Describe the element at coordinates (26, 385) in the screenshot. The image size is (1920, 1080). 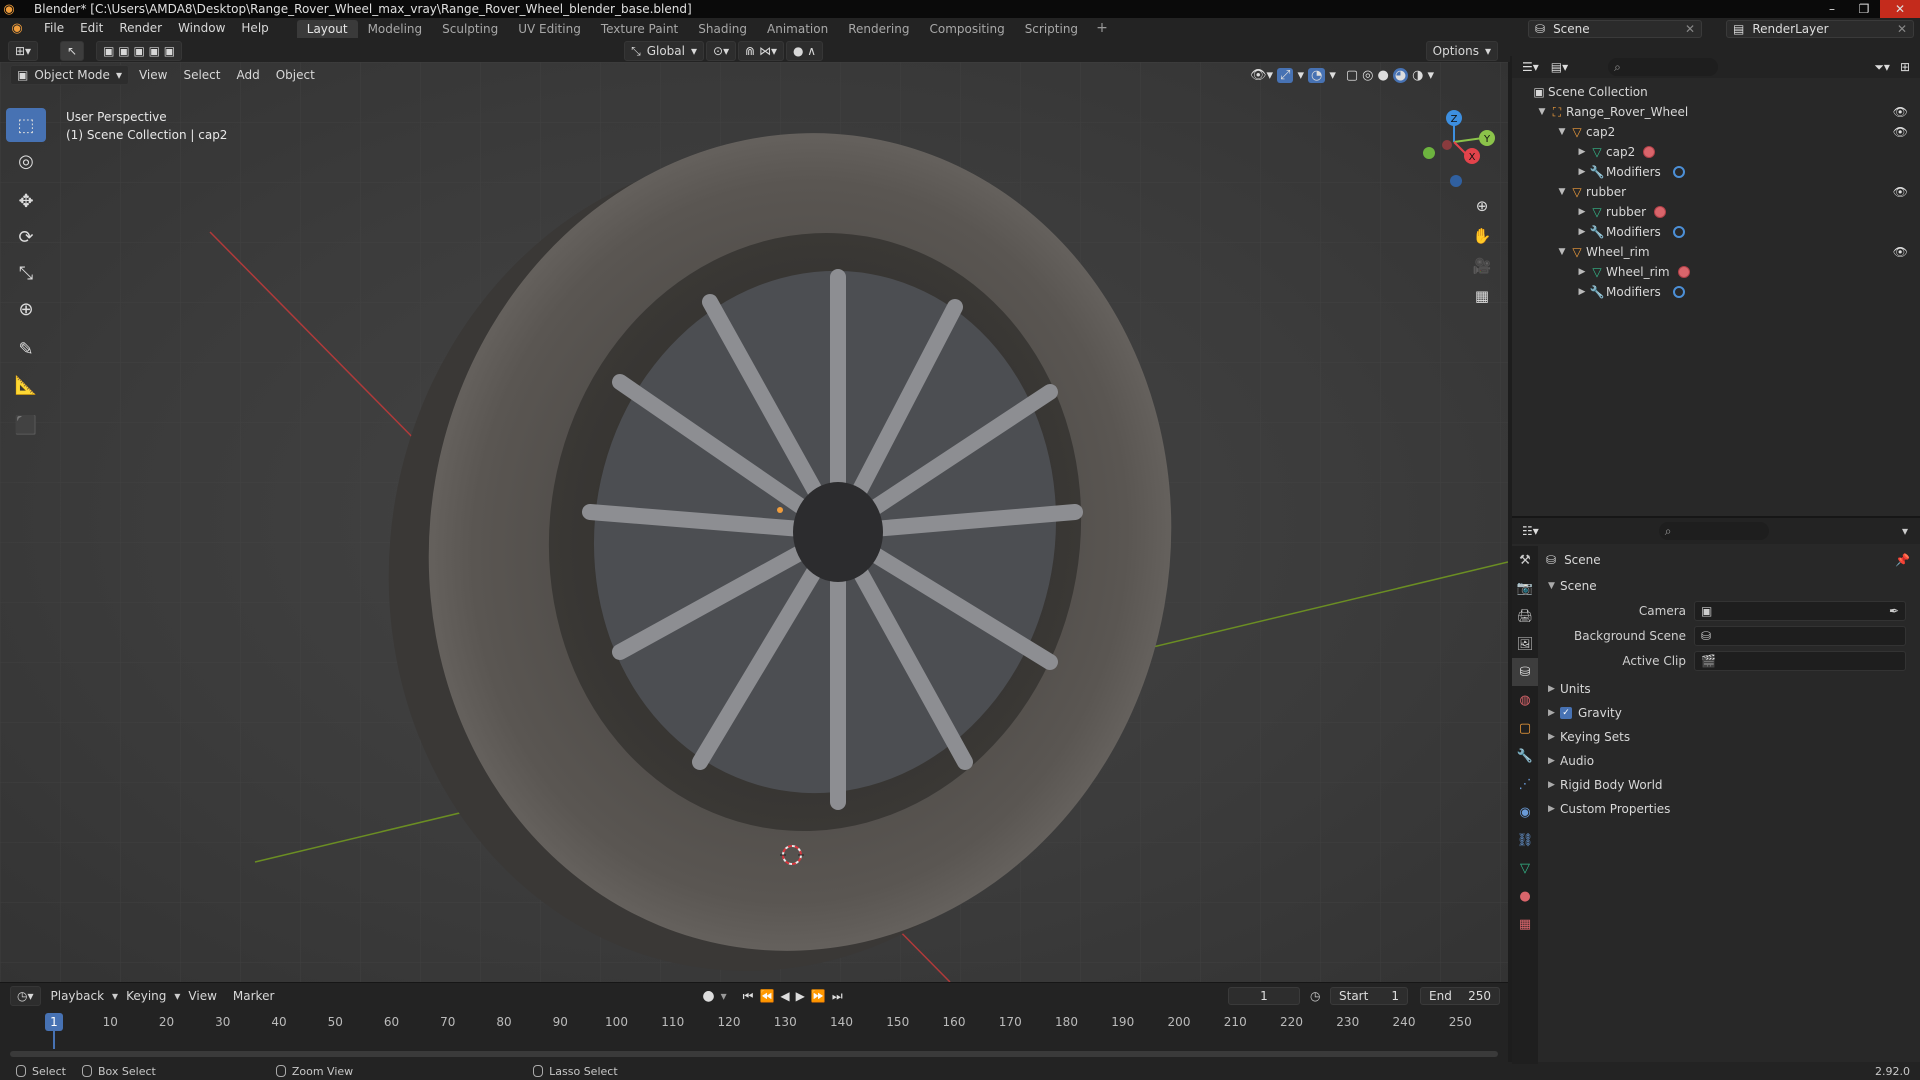
I see `measure-tool: 📐` at that location.